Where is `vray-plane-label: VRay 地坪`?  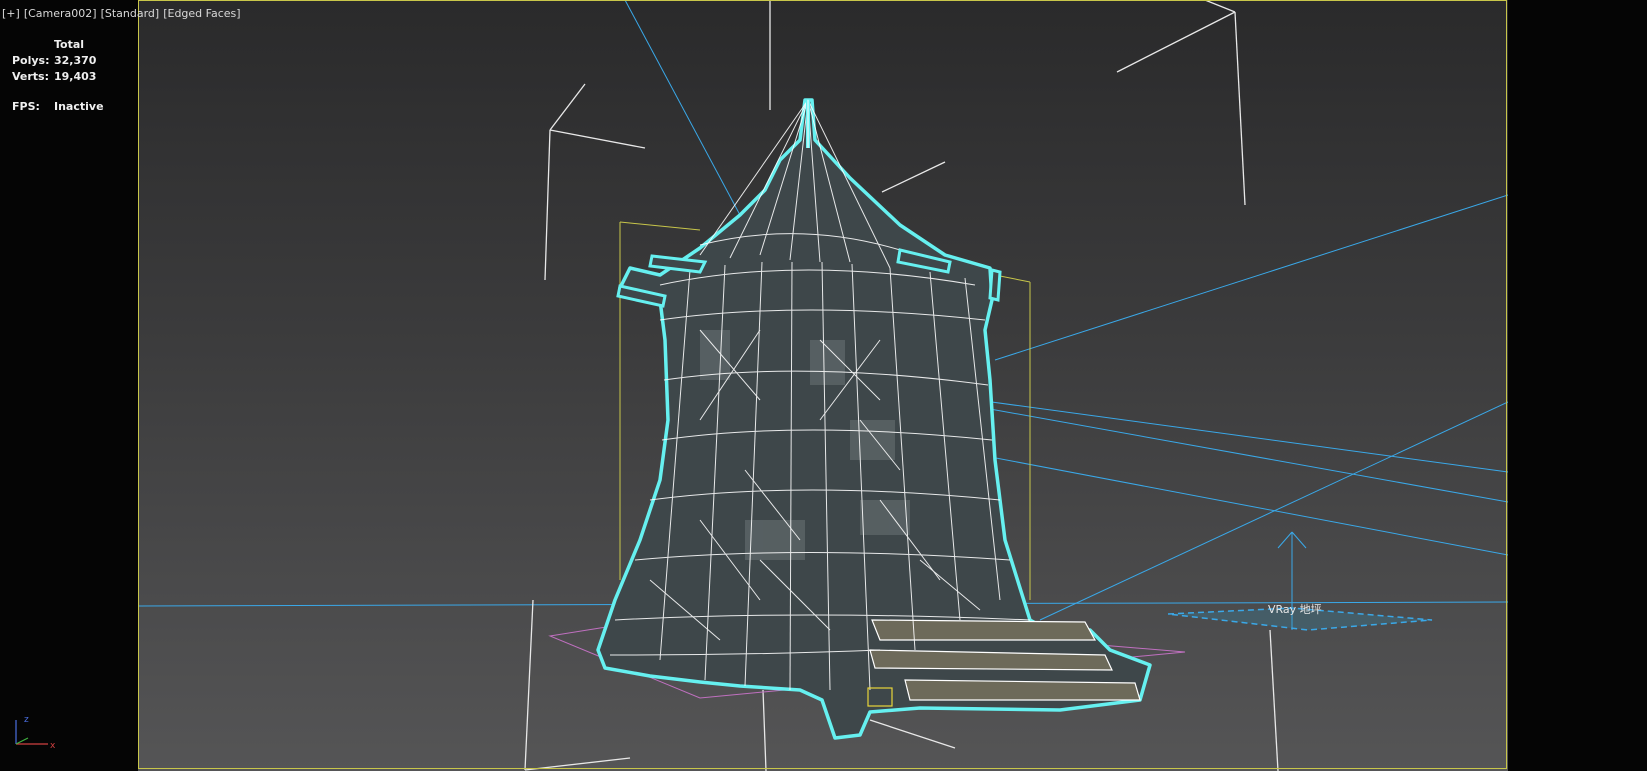 vray-plane-label: VRay 地坪 is located at coordinates (1295, 609).